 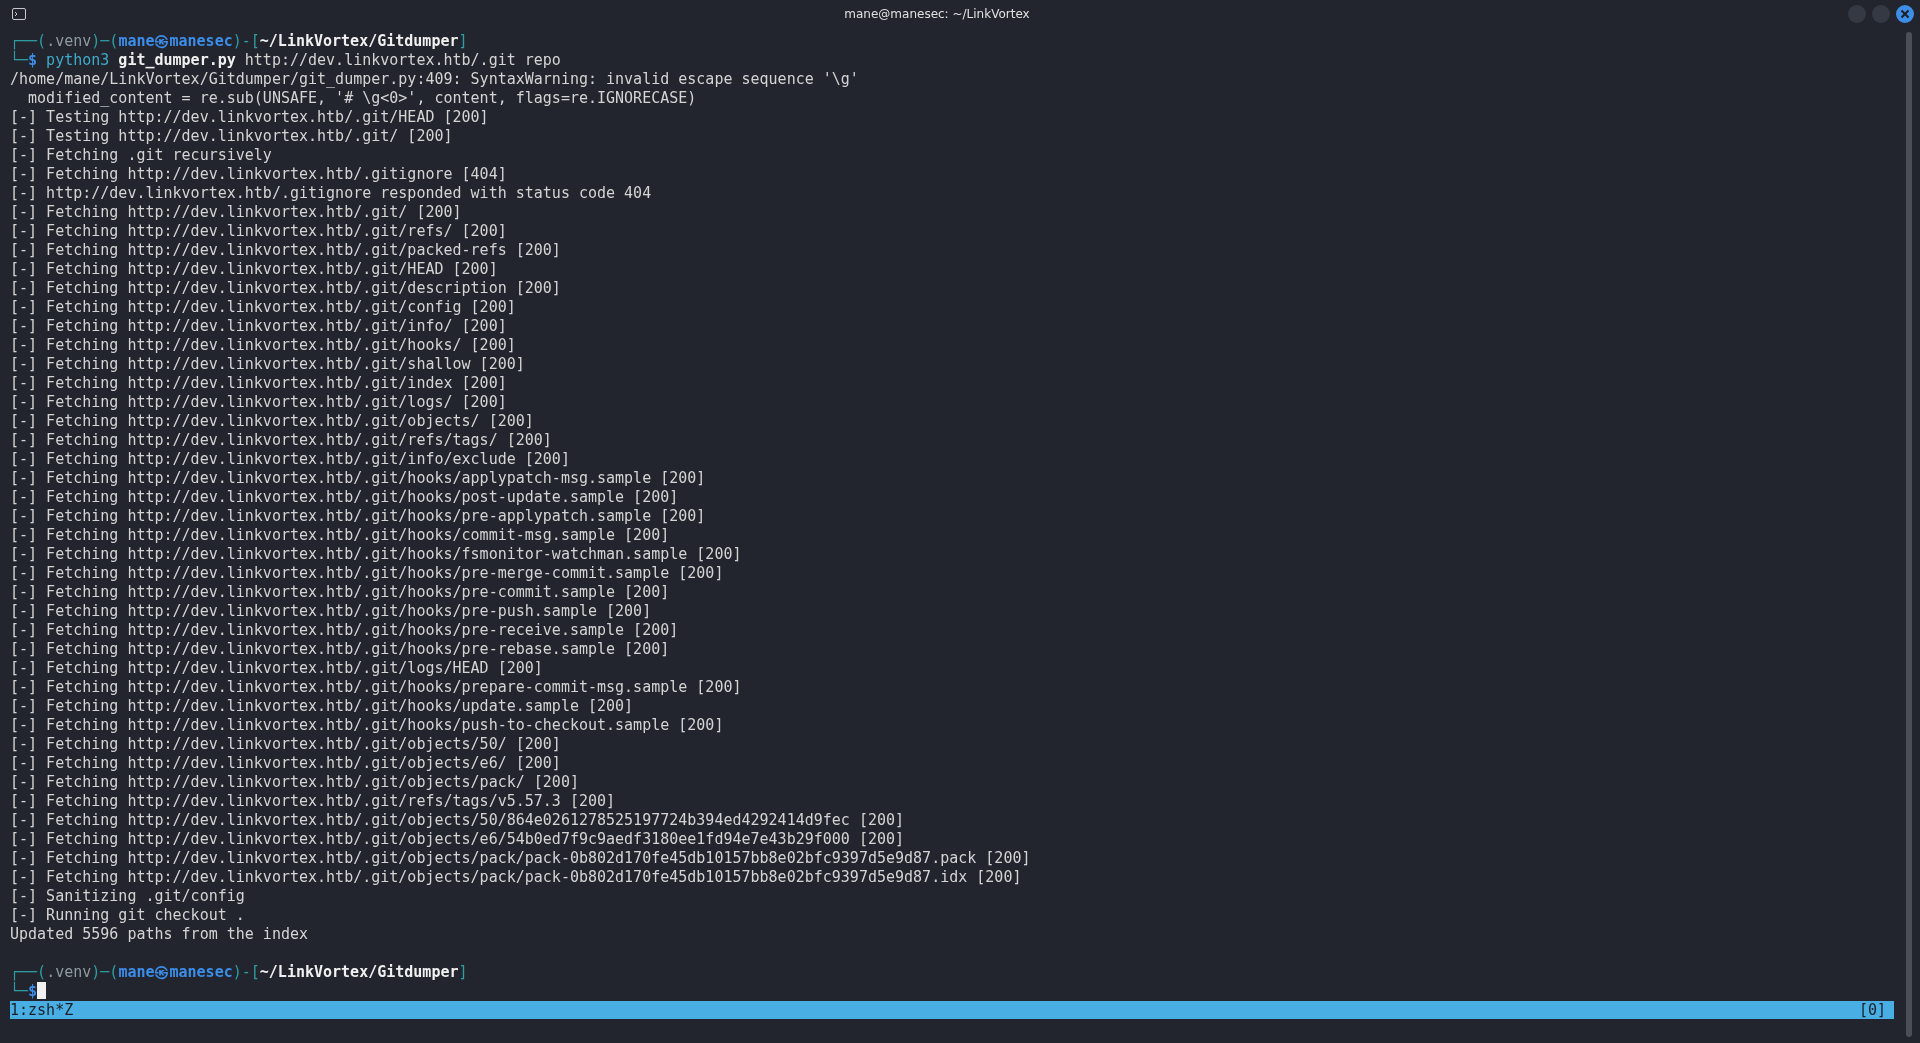 What do you see at coordinates (322, 706) in the screenshot?
I see `output-line: [-] Fetching http://dev.linkvortex.htb/.git/hooks/update.sample [200]` at bounding box center [322, 706].